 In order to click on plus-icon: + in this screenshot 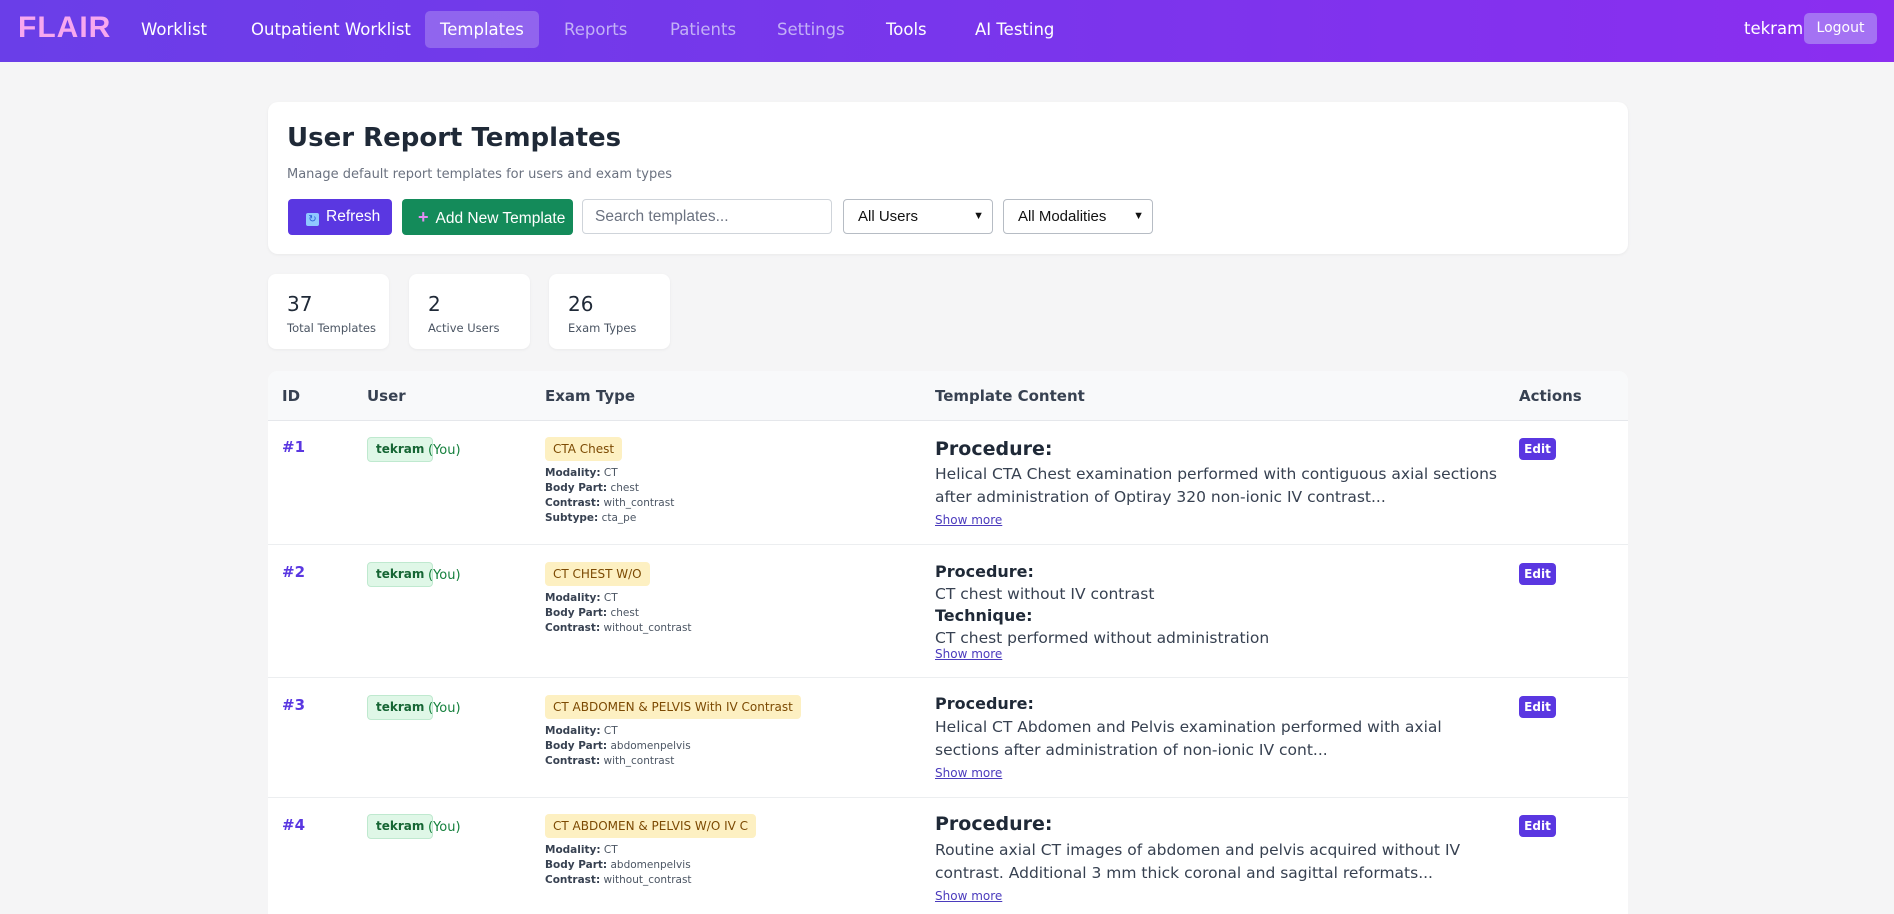, I will do `click(423, 217)`.